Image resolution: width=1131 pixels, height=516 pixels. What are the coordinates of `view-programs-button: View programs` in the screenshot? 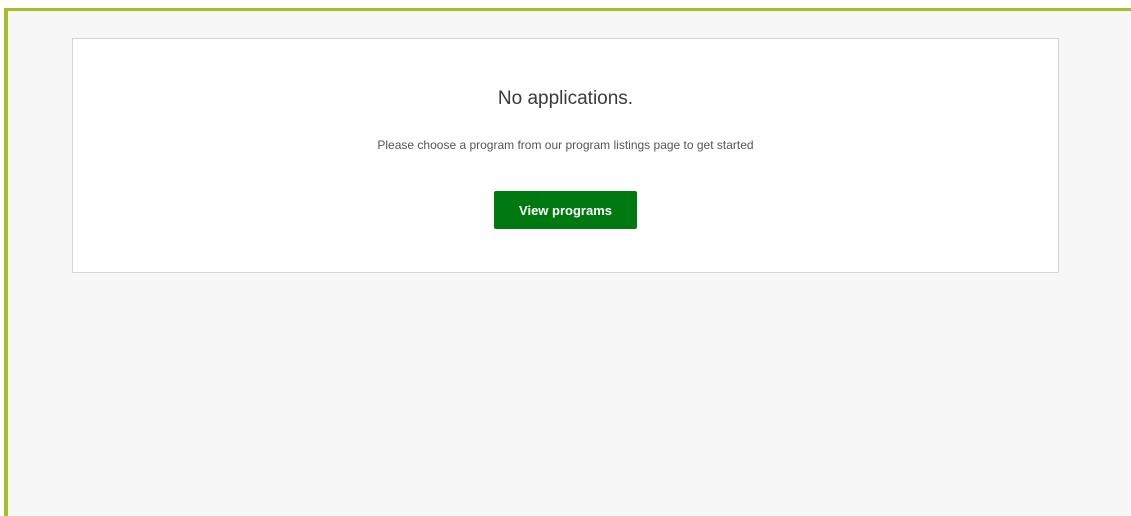 It's located at (565, 210).